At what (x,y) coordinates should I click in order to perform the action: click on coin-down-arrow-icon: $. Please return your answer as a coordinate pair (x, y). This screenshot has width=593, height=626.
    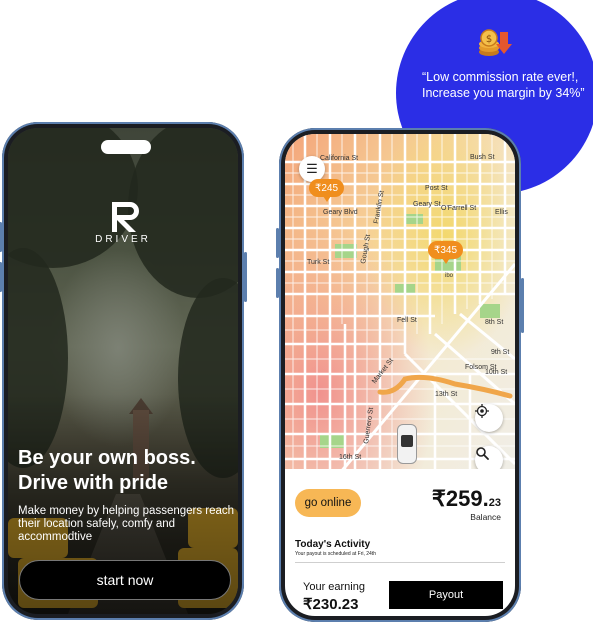
    Looking at the image, I should click on (495, 42).